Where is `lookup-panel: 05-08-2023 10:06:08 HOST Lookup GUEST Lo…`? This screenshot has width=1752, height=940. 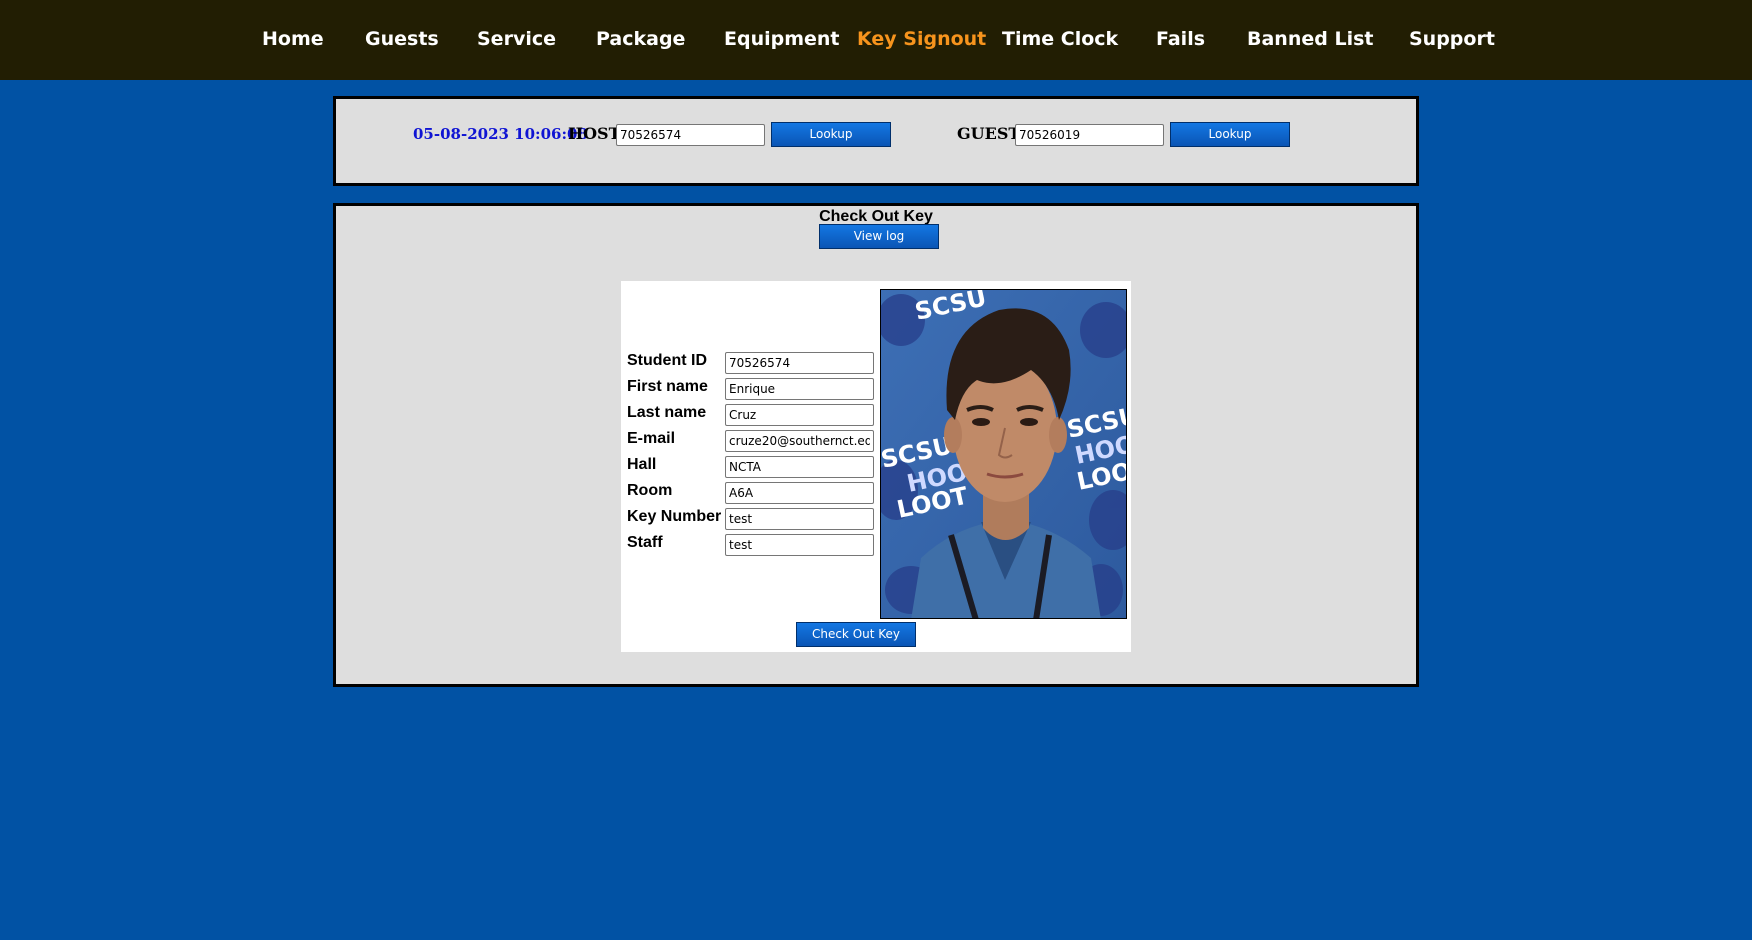
lookup-panel: 05-08-2023 10:06:08 HOST Lookup GUEST Lo… is located at coordinates (876, 141).